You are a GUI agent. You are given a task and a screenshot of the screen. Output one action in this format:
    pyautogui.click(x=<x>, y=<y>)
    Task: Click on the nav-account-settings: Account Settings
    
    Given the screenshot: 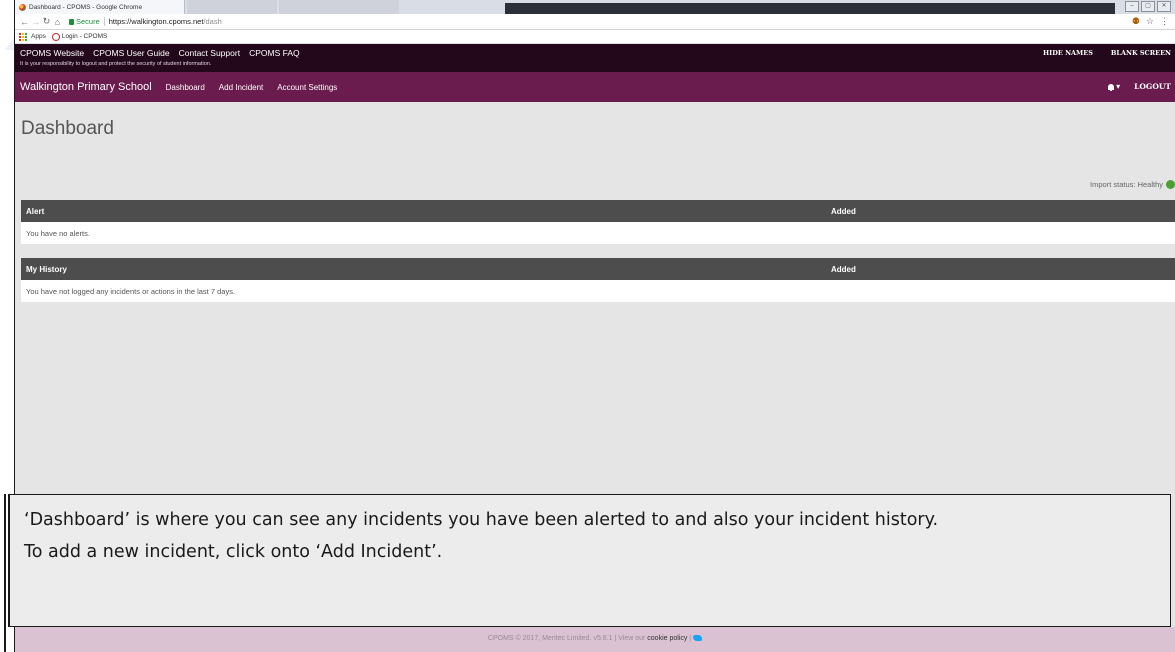 What is the action you would take?
    pyautogui.click(x=307, y=87)
    